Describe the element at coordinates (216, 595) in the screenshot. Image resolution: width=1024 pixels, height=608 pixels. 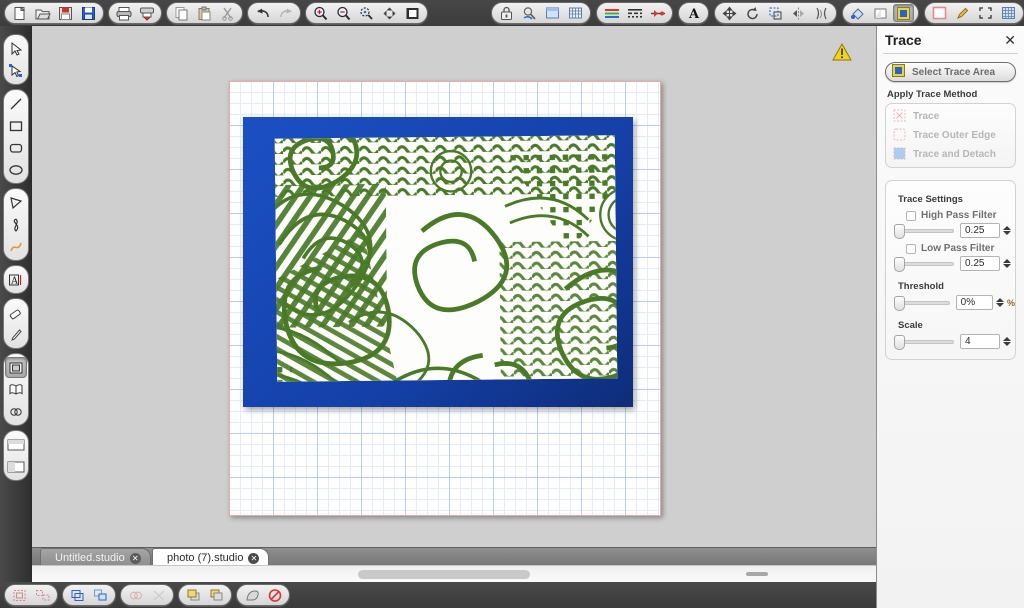
I see `send-to-back-icon` at that location.